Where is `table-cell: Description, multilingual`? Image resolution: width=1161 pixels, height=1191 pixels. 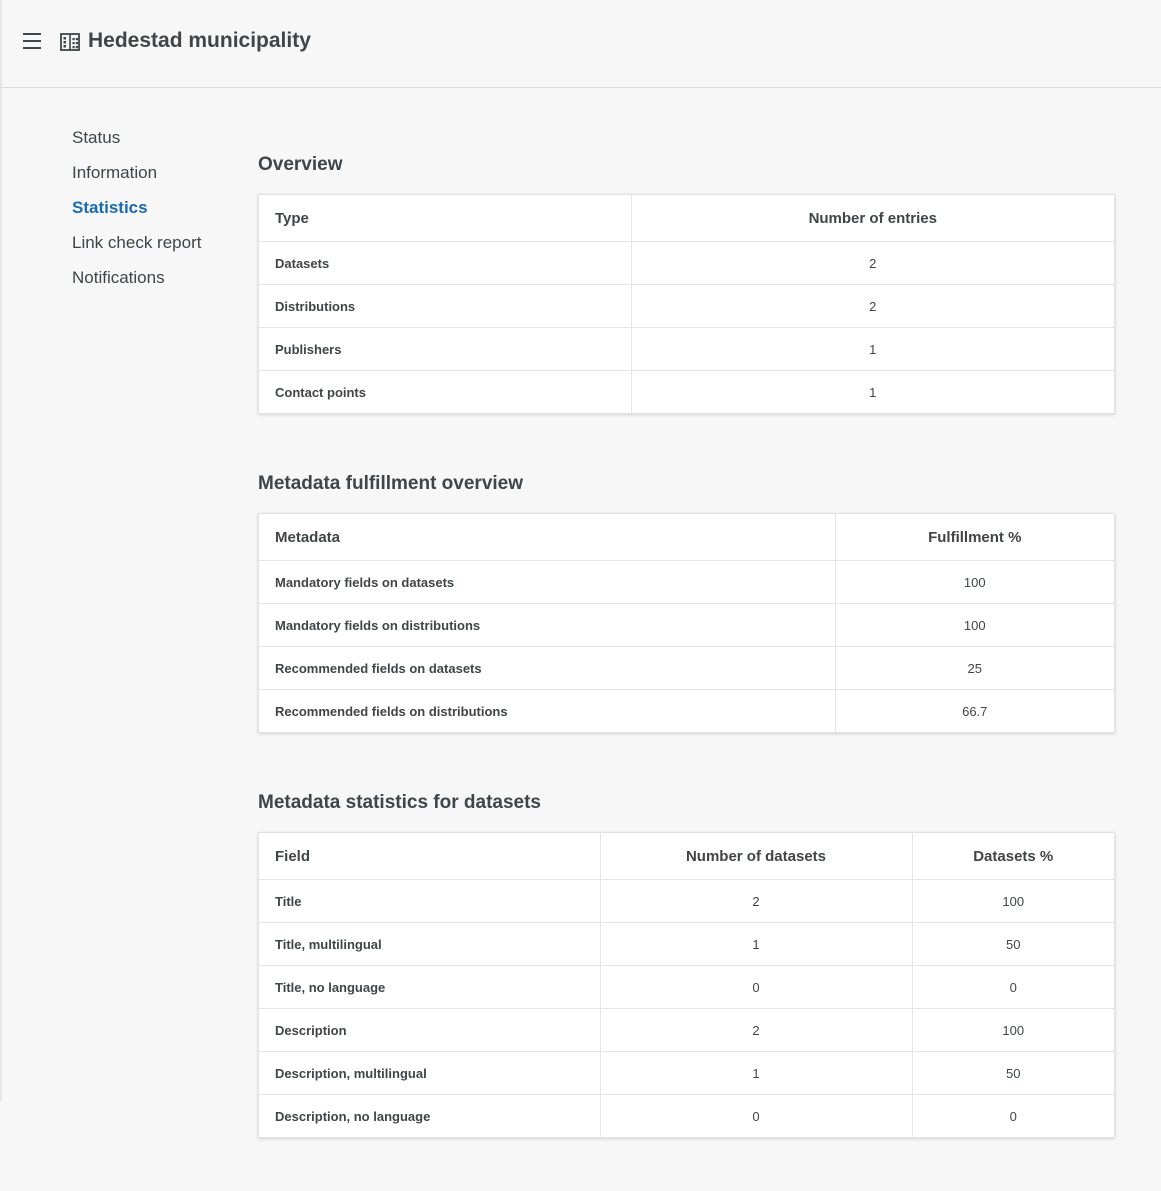 table-cell: Description, multilingual is located at coordinates (430, 1073).